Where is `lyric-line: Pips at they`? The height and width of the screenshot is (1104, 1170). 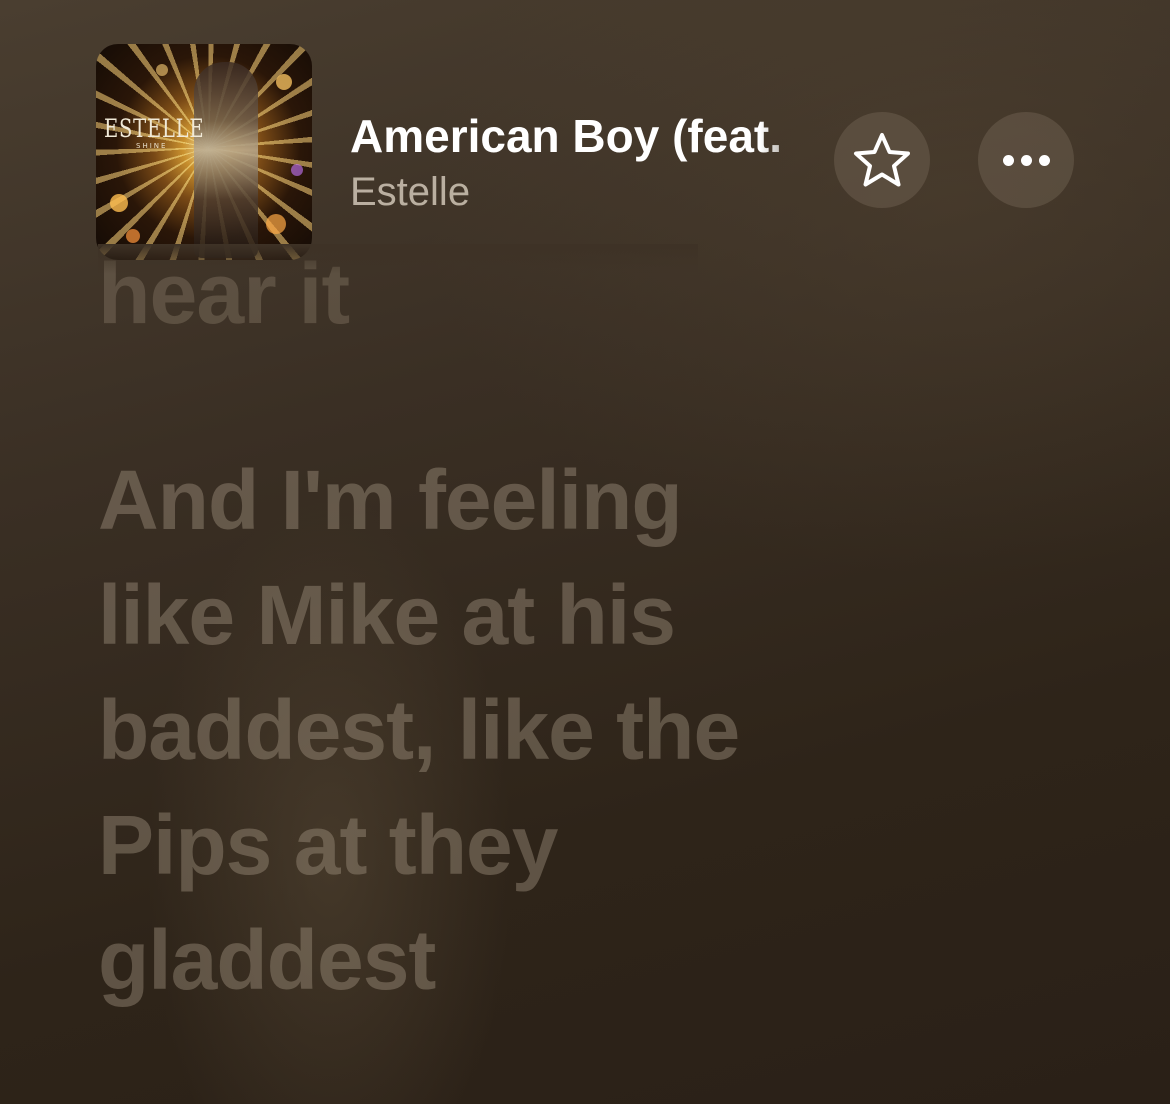 lyric-line: Pips at they is located at coordinates (328, 845).